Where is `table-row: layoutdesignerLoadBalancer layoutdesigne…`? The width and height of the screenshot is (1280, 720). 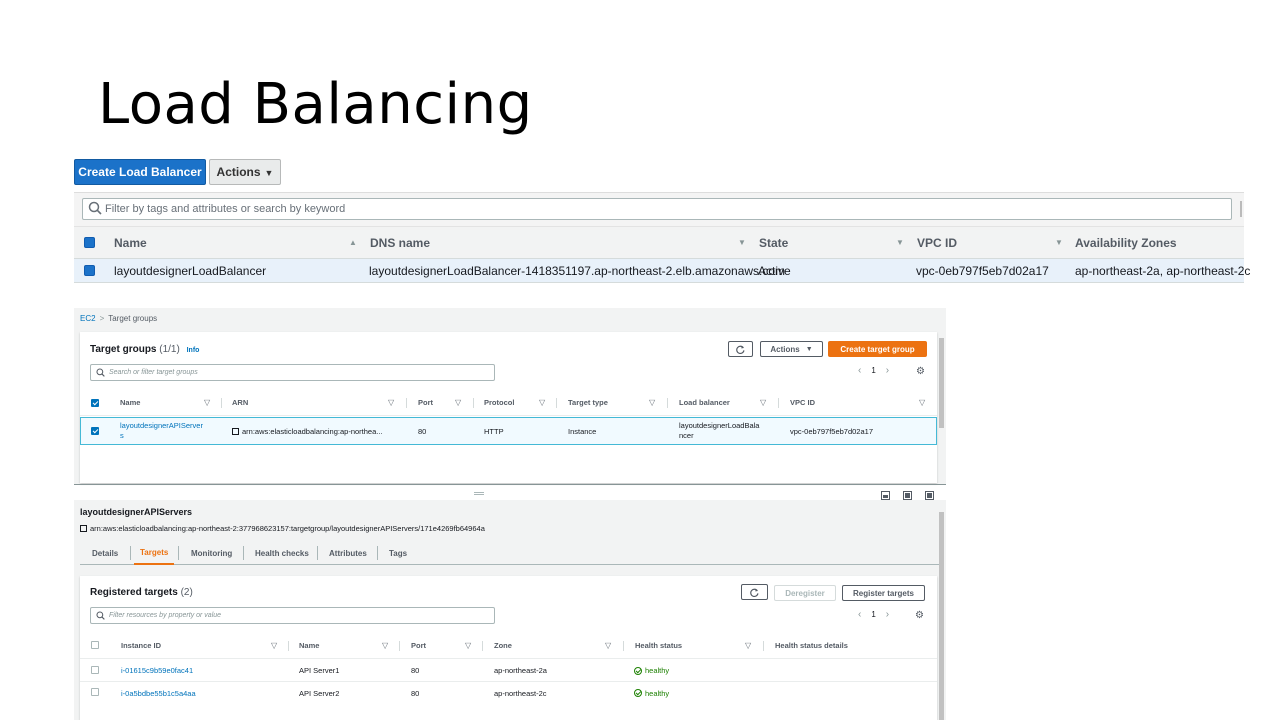 table-row: layoutdesignerLoadBalancer layoutdesigne… is located at coordinates (662, 271).